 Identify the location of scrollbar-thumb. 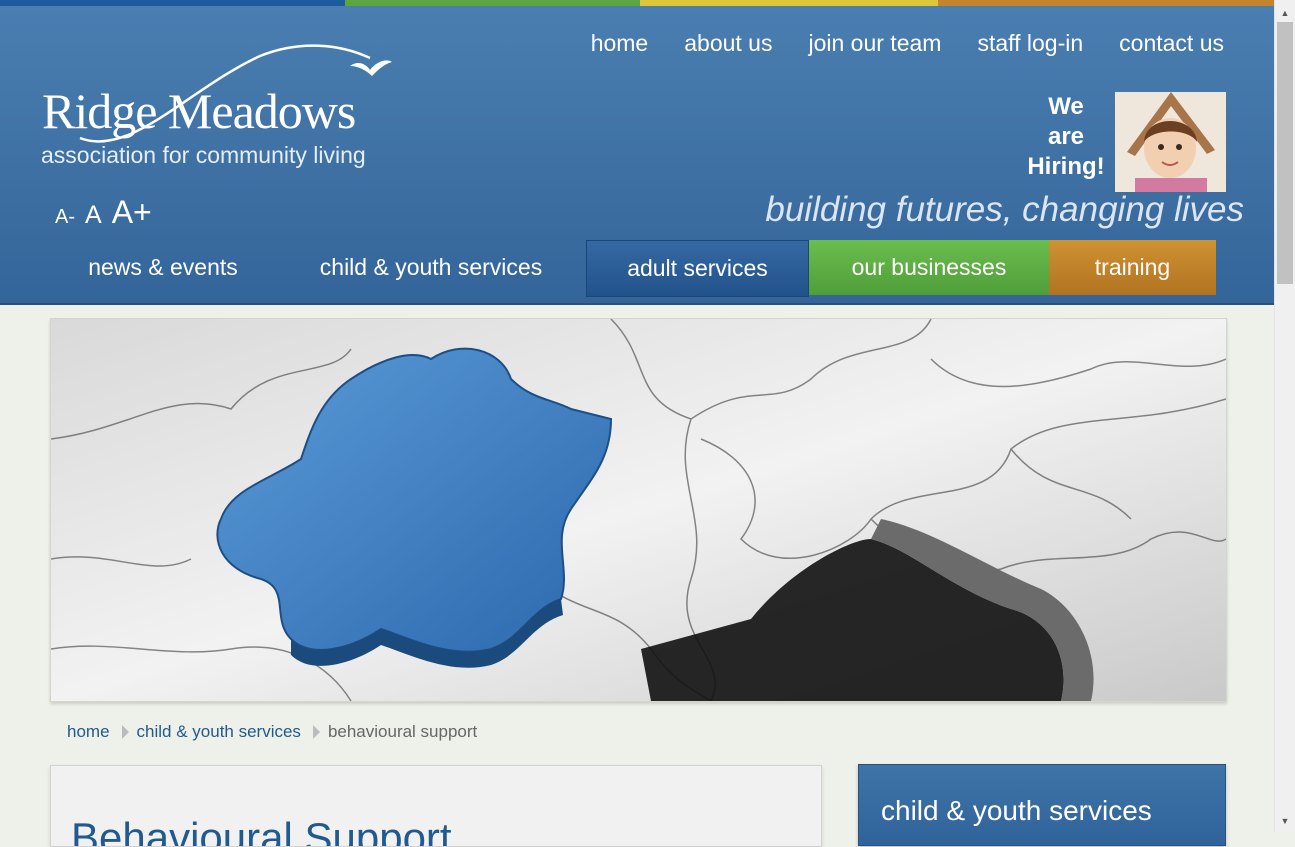
(1285, 153).